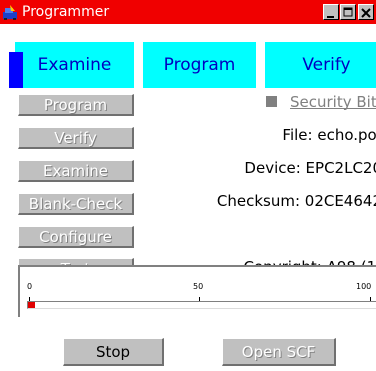  Describe the element at coordinates (188, 12) in the screenshot. I see `title-bar: Programmer` at that location.